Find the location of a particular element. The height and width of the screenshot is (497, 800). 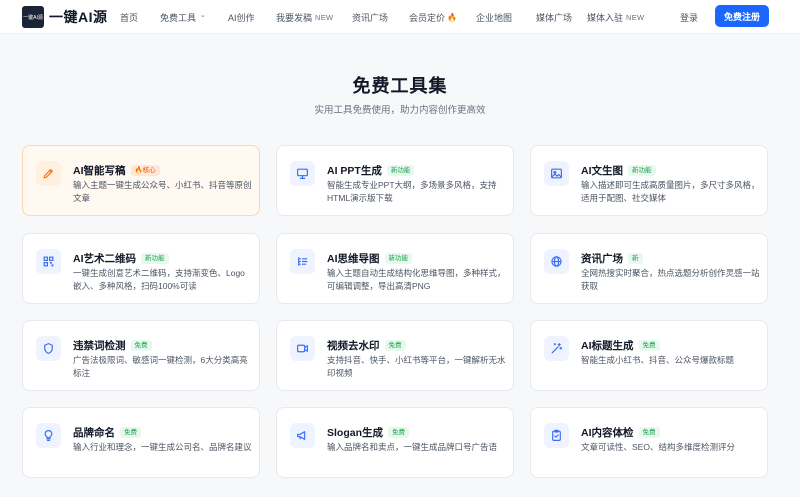

pen-icon is located at coordinates (48, 173).